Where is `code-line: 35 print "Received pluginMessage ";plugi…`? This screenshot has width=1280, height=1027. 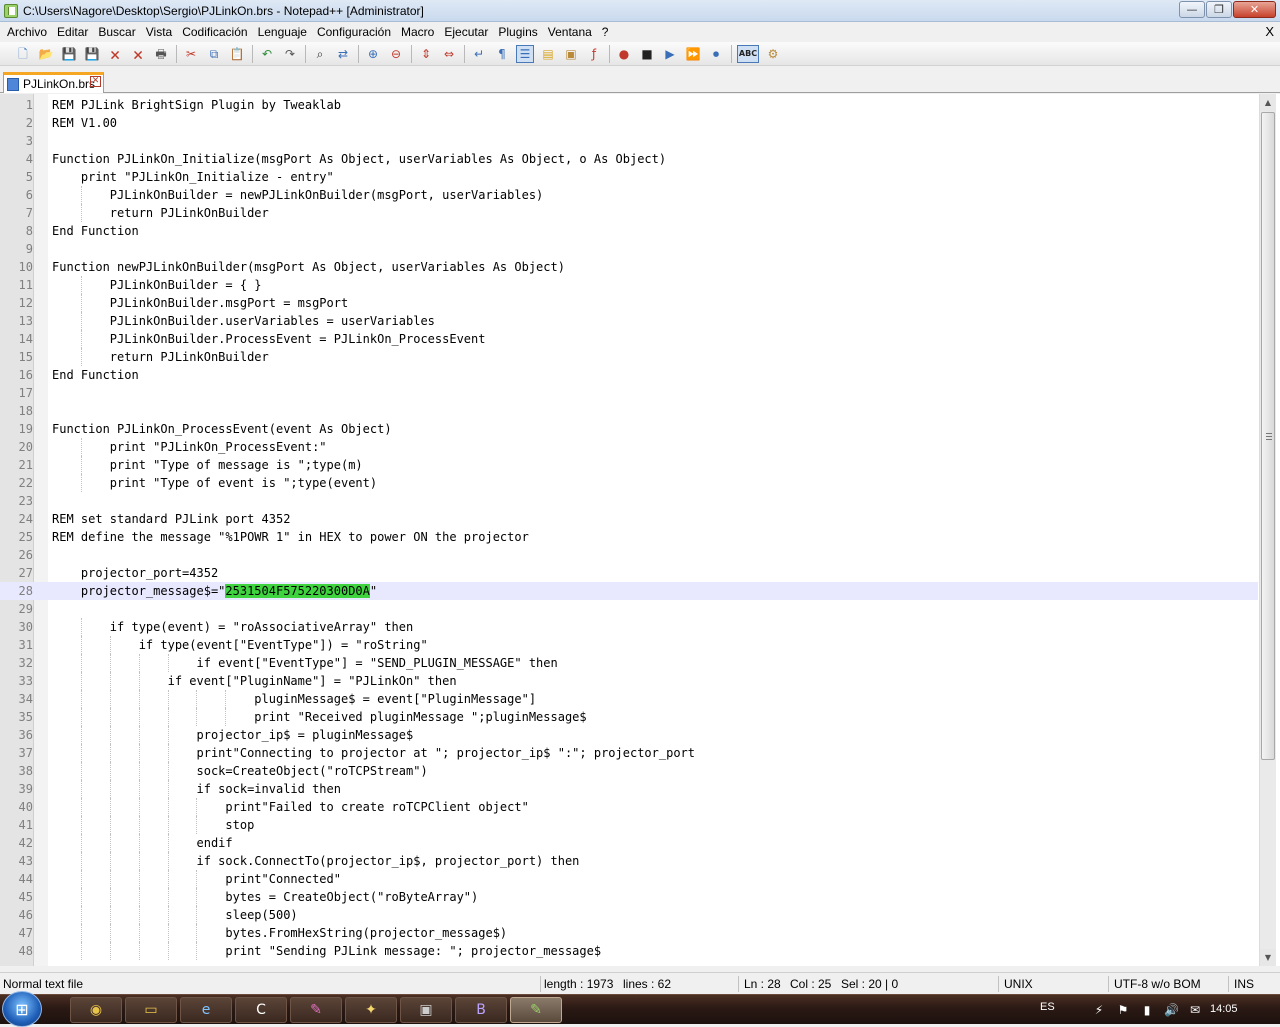
code-line: 35 print "Received pluginMessage ";plugi… is located at coordinates (629, 717).